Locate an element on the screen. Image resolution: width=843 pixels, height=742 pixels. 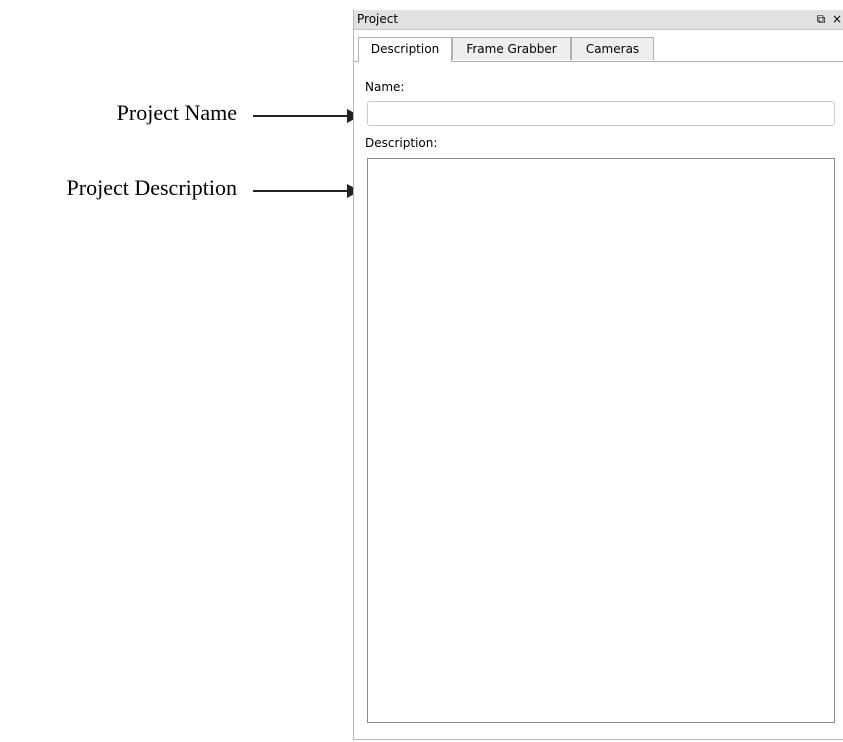
tab-strip: Description Frame Grabber Cameras is located at coordinates (598, 49).